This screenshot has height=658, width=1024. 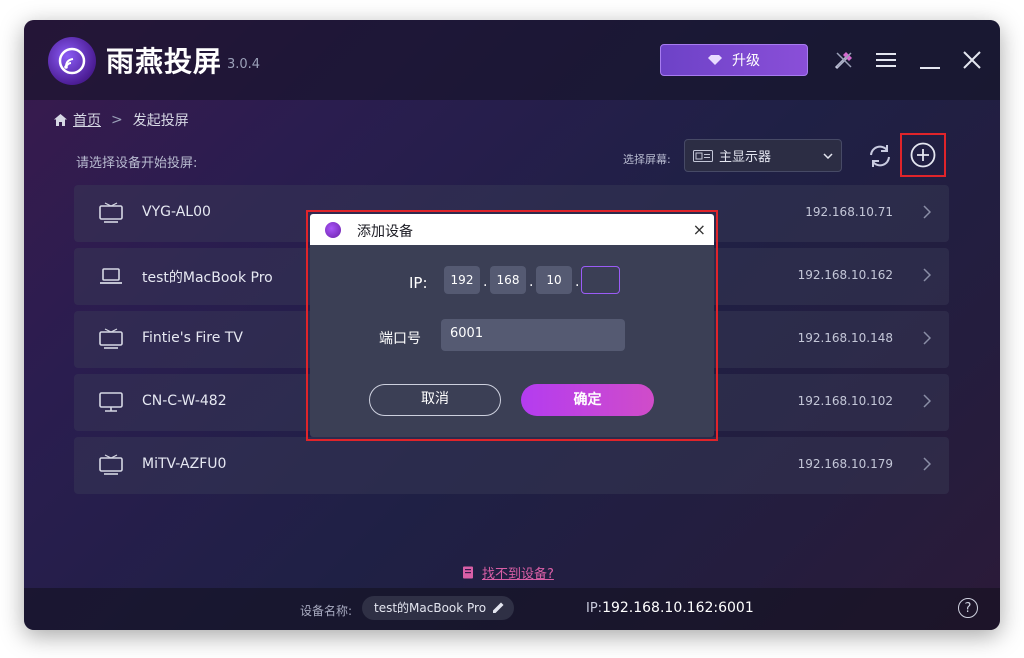 I want to click on help-icon: ?, so click(x=968, y=608).